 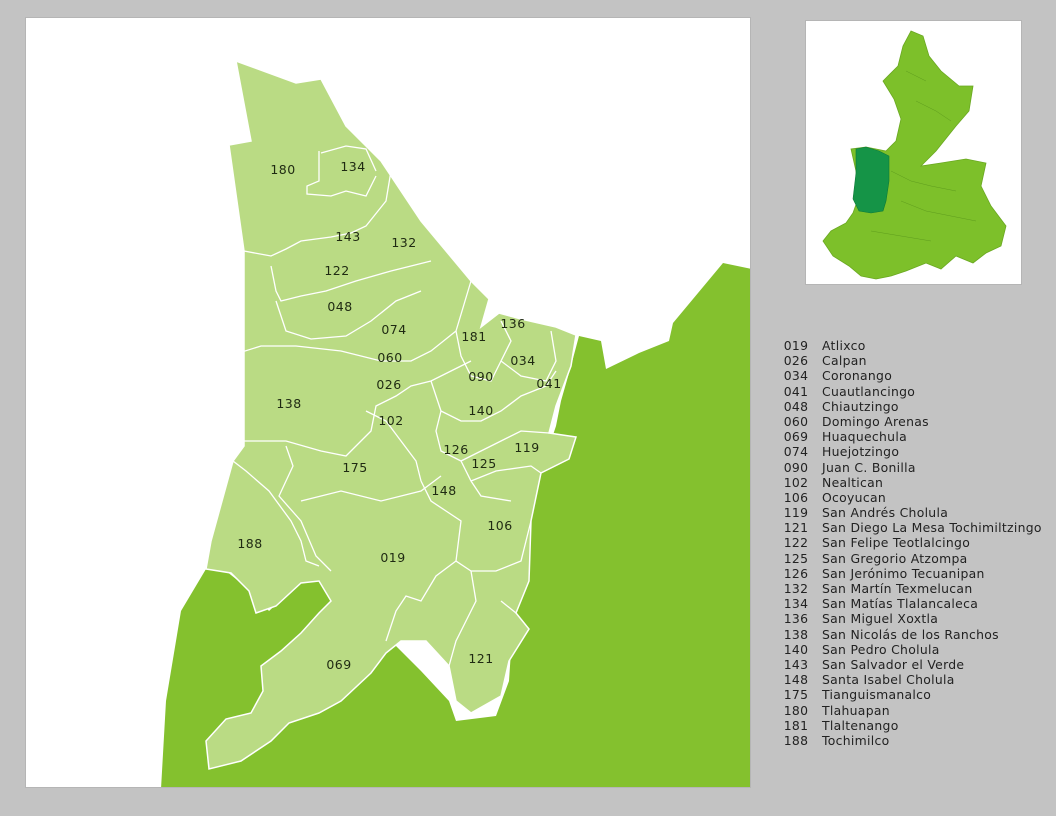 What do you see at coordinates (522, 360) in the screenshot?
I see `map-label: 034` at bounding box center [522, 360].